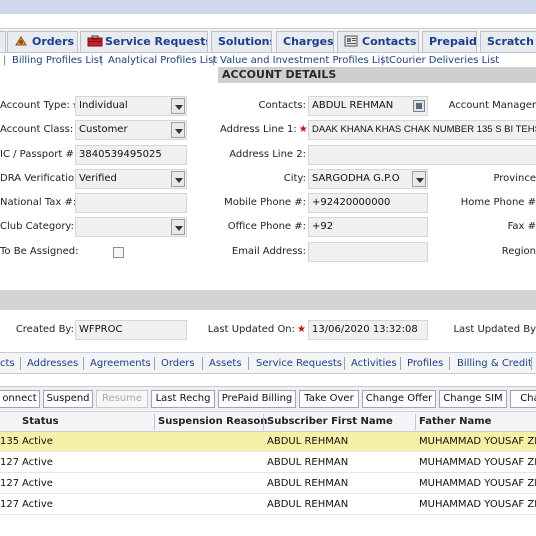 Image resolution: width=536 pixels, height=536 pixels. I want to click on suspend-button: Suspend, so click(68, 399).